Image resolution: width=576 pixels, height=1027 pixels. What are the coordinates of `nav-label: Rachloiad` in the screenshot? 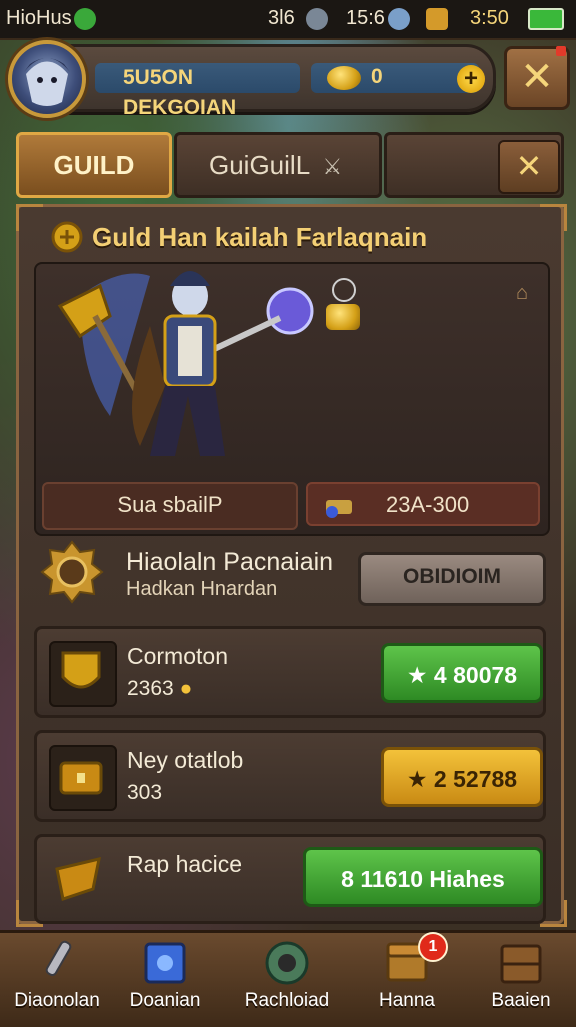 It's located at (287, 1000).